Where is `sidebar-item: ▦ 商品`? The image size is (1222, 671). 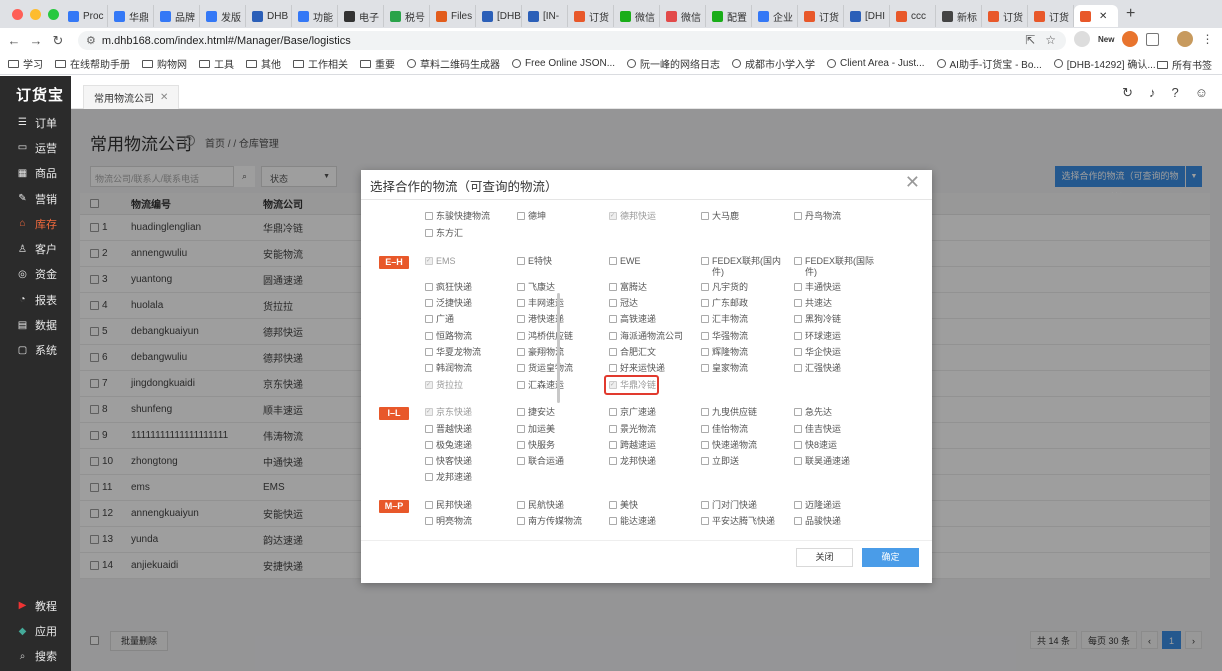
sidebar-item: ▦ 商品 is located at coordinates (35, 173).